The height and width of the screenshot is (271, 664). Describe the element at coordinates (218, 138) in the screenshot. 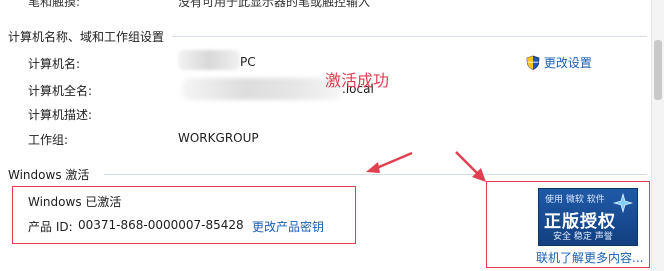

I see `workgroup-value: WORKGROUP` at that location.